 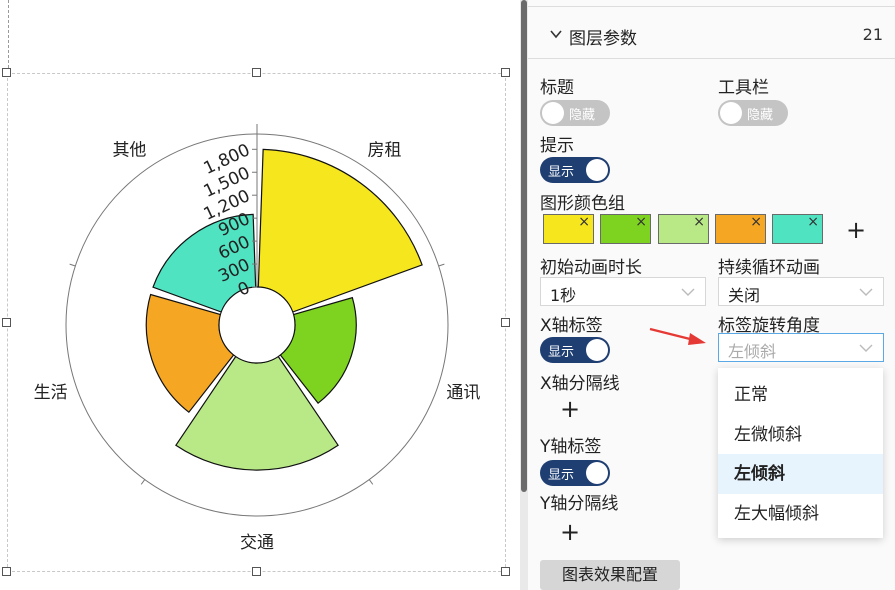 What do you see at coordinates (385, 150) in the screenshot?
I see `category-label: 房租` at bounding box center [385, 150].